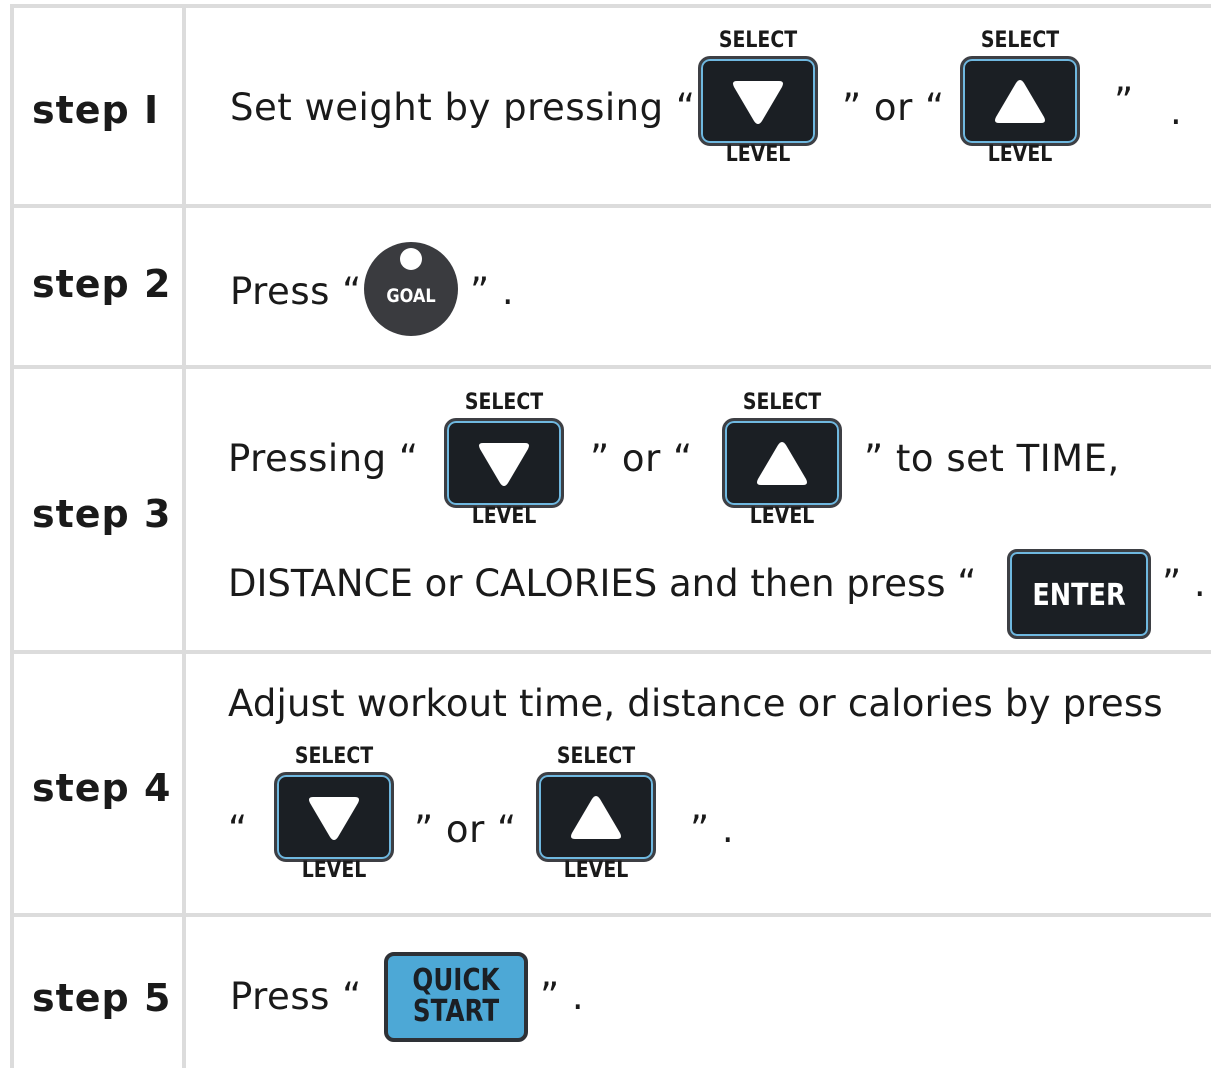 This screenshot has width=1211, height=1068. I want to click on step-2-label: step 2, so click(102, 284).